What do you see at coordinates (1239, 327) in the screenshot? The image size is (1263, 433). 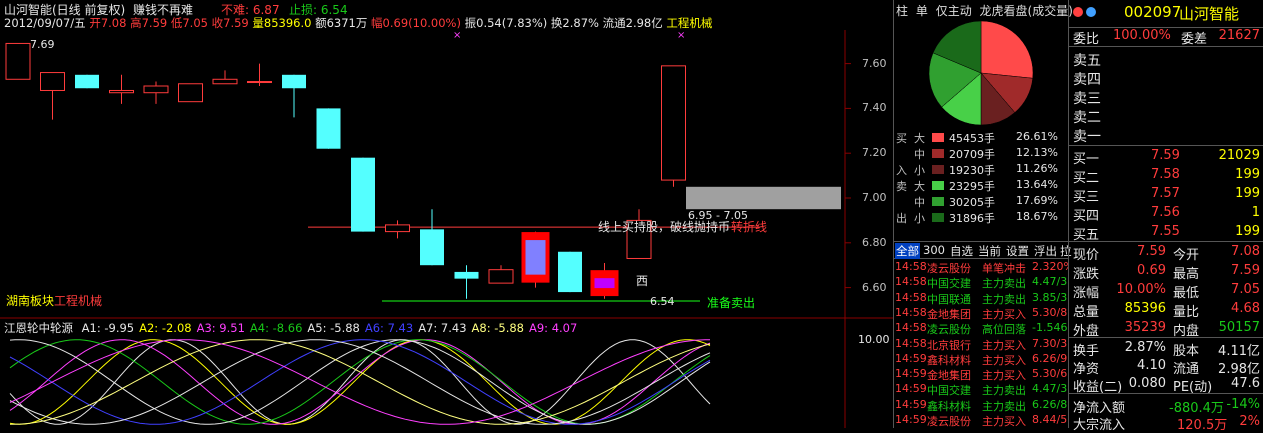 I see `stat-value: 50157` at bounding box center [1239, 327].